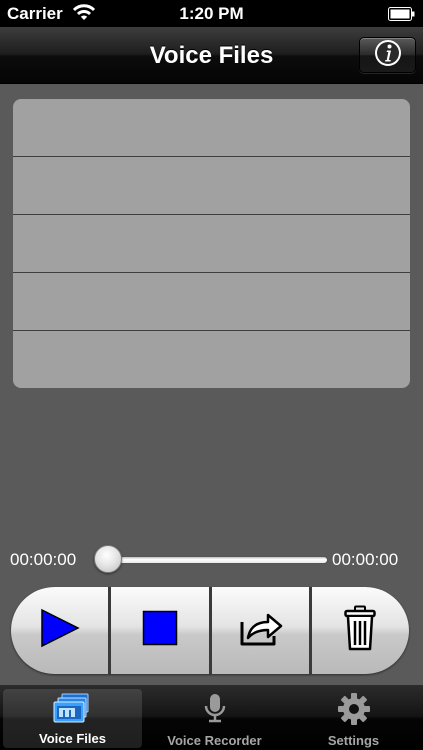  I want to click on share-icon, so click(260, 630).